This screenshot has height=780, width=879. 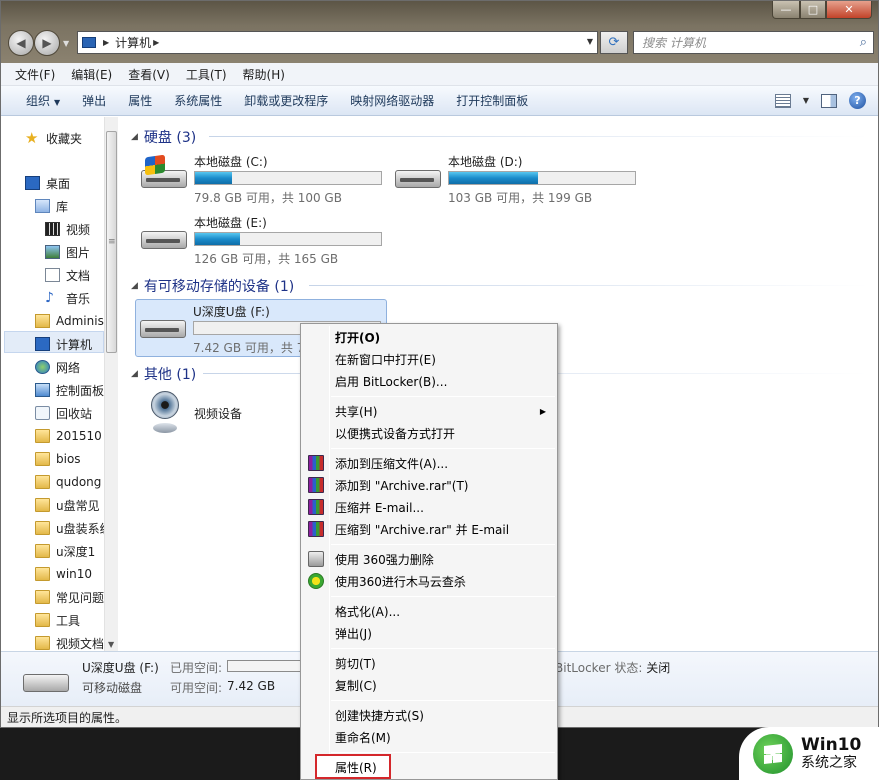 I want to click on drive-c: 本地磁盘 (C:) 79.8 GB 可用，共 100 GB, so click(x=262, y=178).